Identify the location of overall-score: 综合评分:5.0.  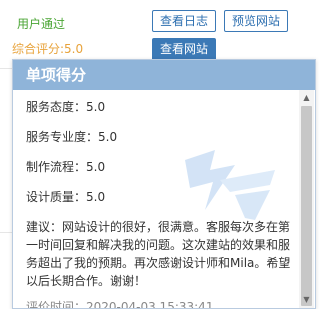
(48, 49).